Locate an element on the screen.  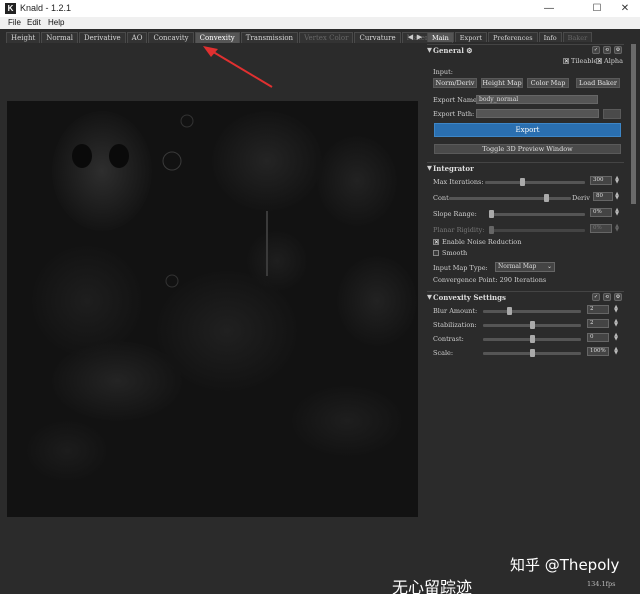
general-section-title: General ⚙ is located at coordinates (453, 50).